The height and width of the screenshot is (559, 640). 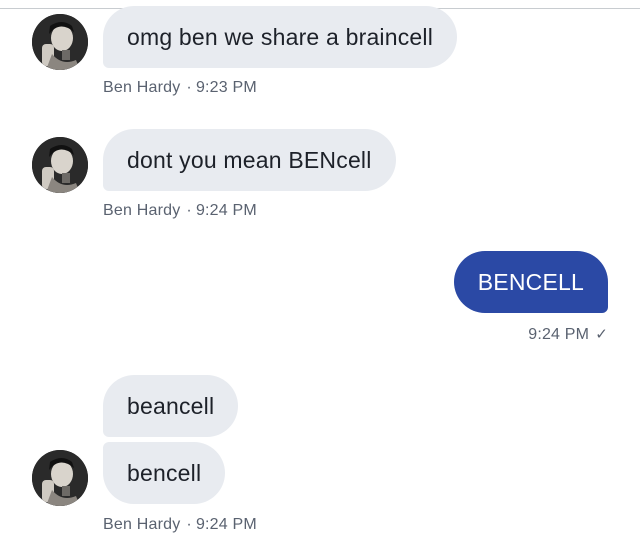 I want to click on message-bubble: beancell, so click(x=171, y=406).